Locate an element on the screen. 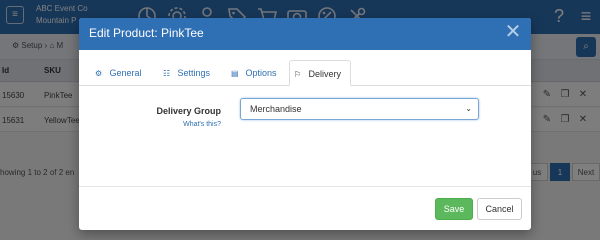 The image size is (600, 240). delivery-group-value: Merchandise is located at coordinates (276, 109).